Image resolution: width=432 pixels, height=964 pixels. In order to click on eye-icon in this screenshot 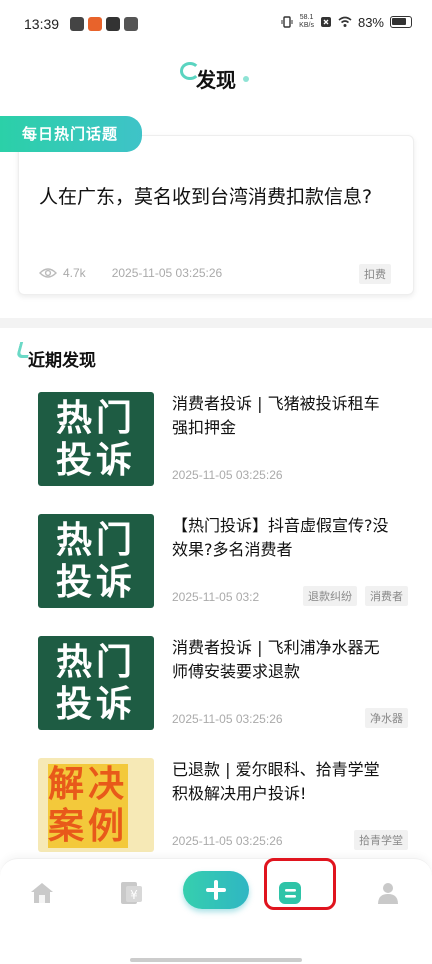, I will do `click(48, 273)`.